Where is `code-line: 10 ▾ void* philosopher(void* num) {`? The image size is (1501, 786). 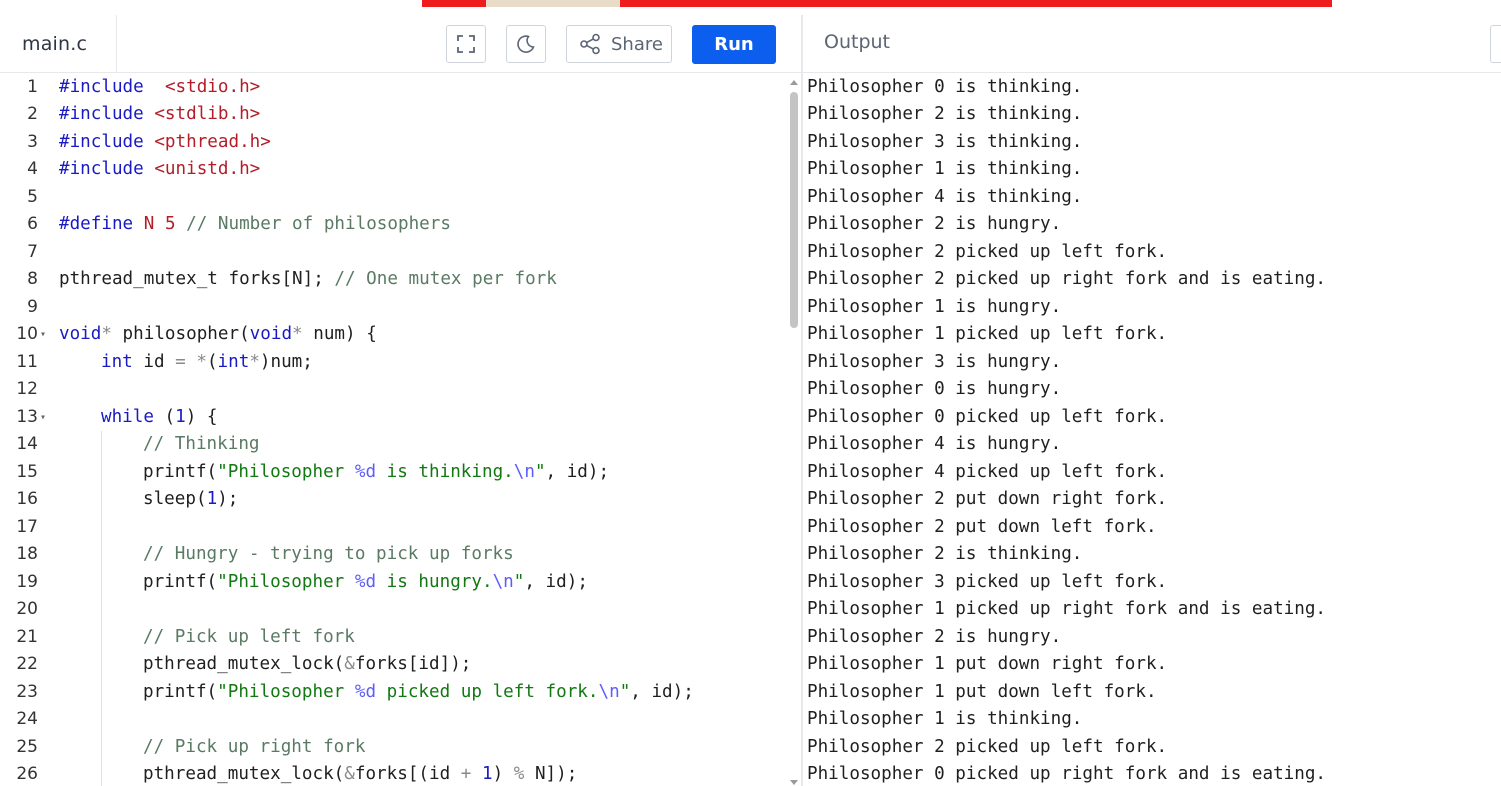
code-line: 10 ▾ void* philosopher(void* num) { is located at coordinates (395, 335).